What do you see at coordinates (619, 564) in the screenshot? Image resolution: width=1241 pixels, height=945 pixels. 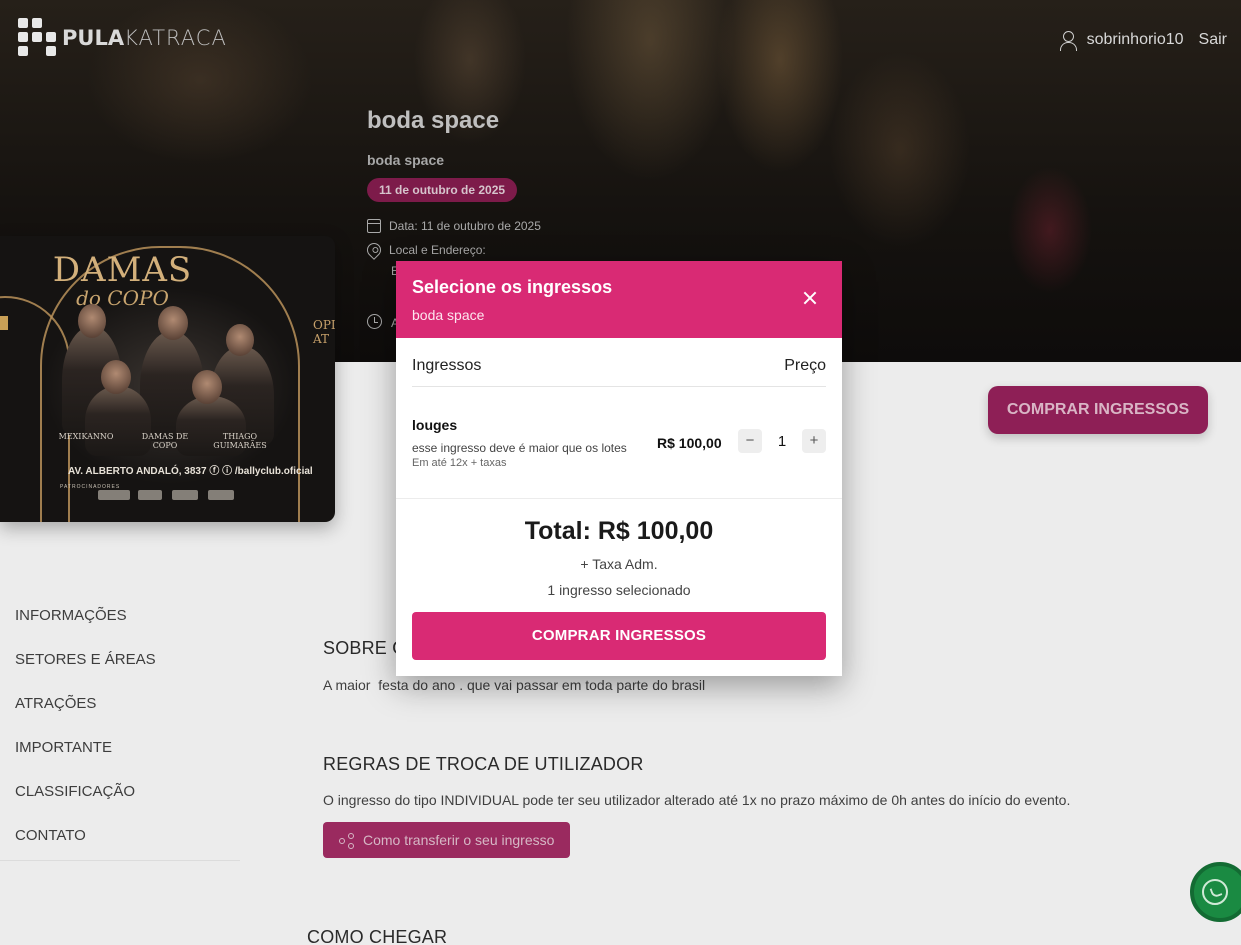 I see `admin-fee-note: + Taxa Adm.` at bounding box center [619, 564].